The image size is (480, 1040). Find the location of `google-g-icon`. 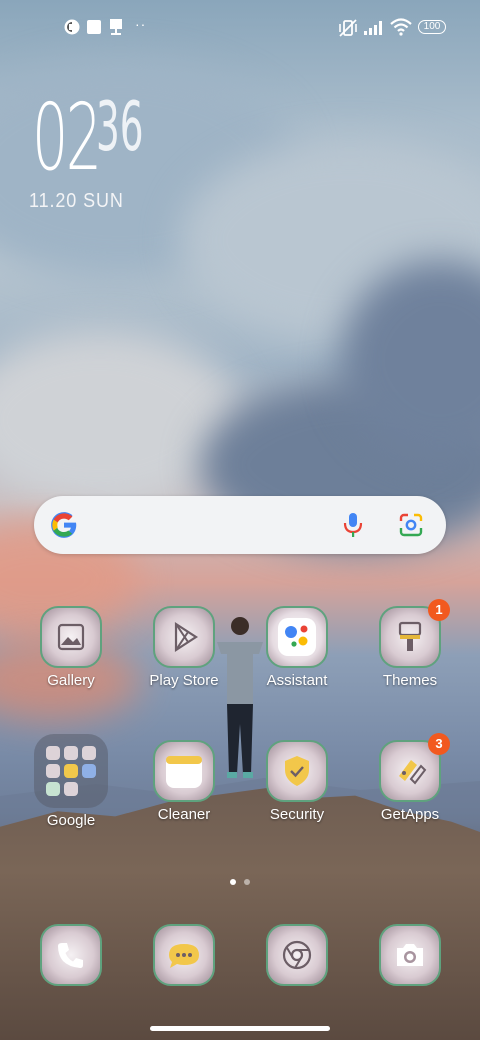

google-g-icon is located at coordinates (64, 525).